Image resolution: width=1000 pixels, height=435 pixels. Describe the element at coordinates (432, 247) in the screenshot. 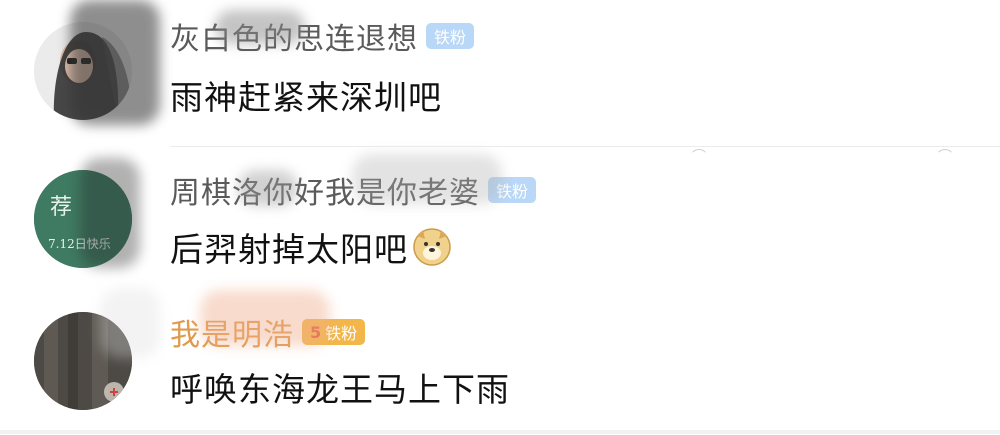

I see `doge-emoji-icon` at that location.